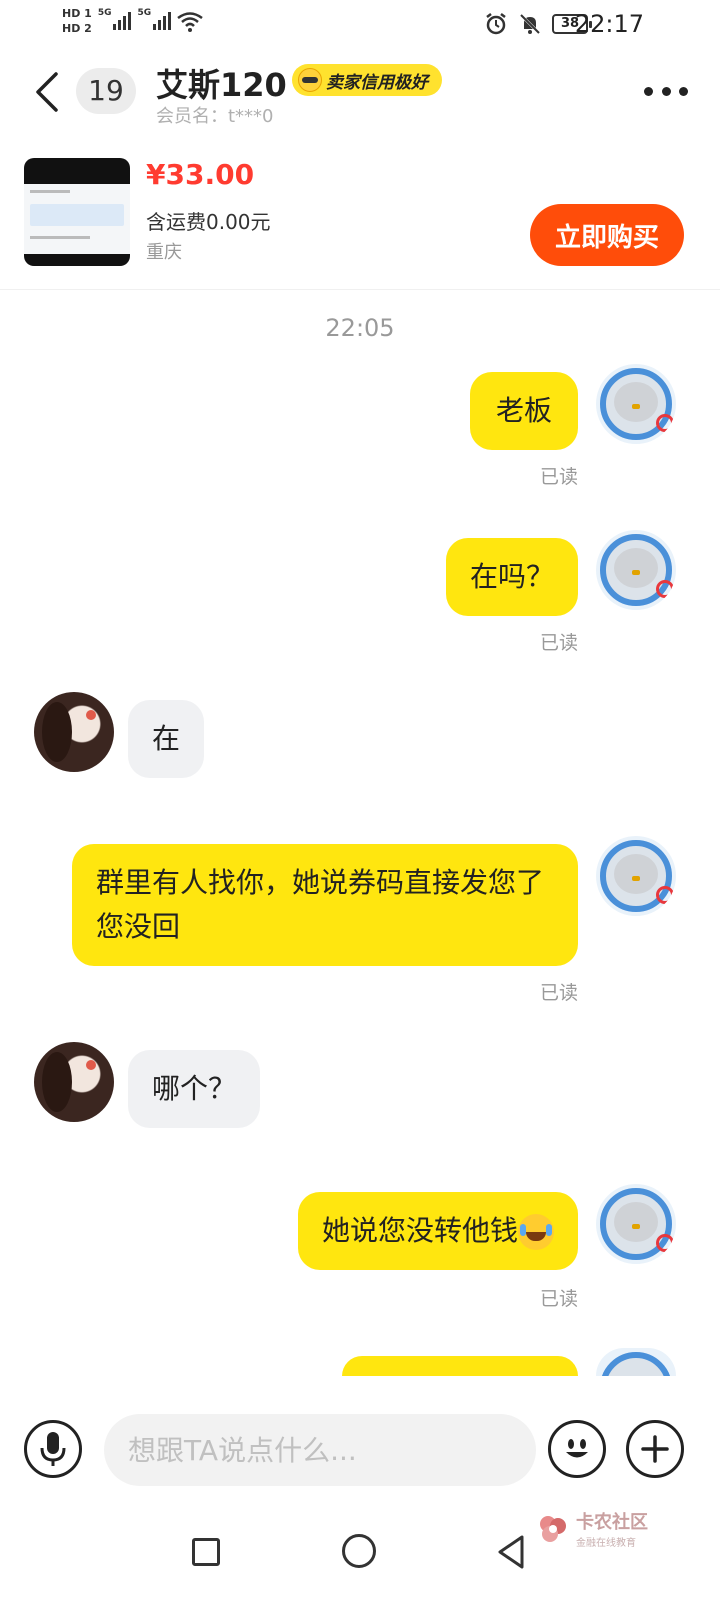 Image resolution: width=720 pixels, height=1600 pixels. I want to click on home-icon, so click(359, 1551).